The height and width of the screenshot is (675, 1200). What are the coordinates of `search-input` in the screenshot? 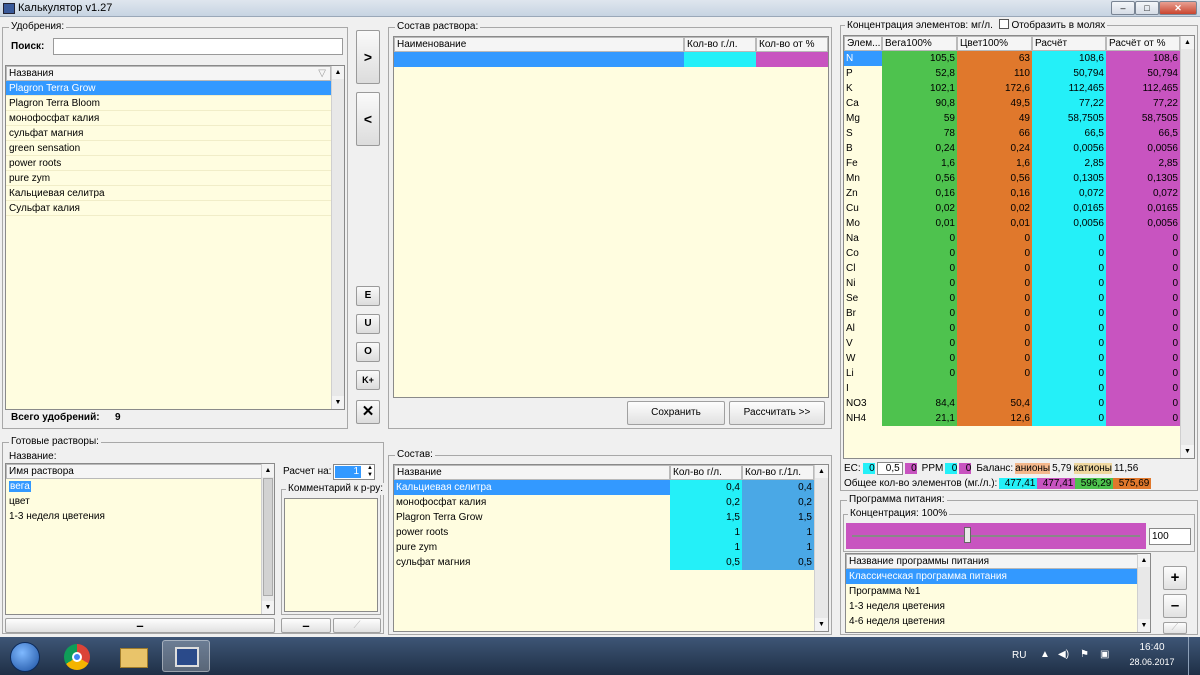 It's located at (198, 46).